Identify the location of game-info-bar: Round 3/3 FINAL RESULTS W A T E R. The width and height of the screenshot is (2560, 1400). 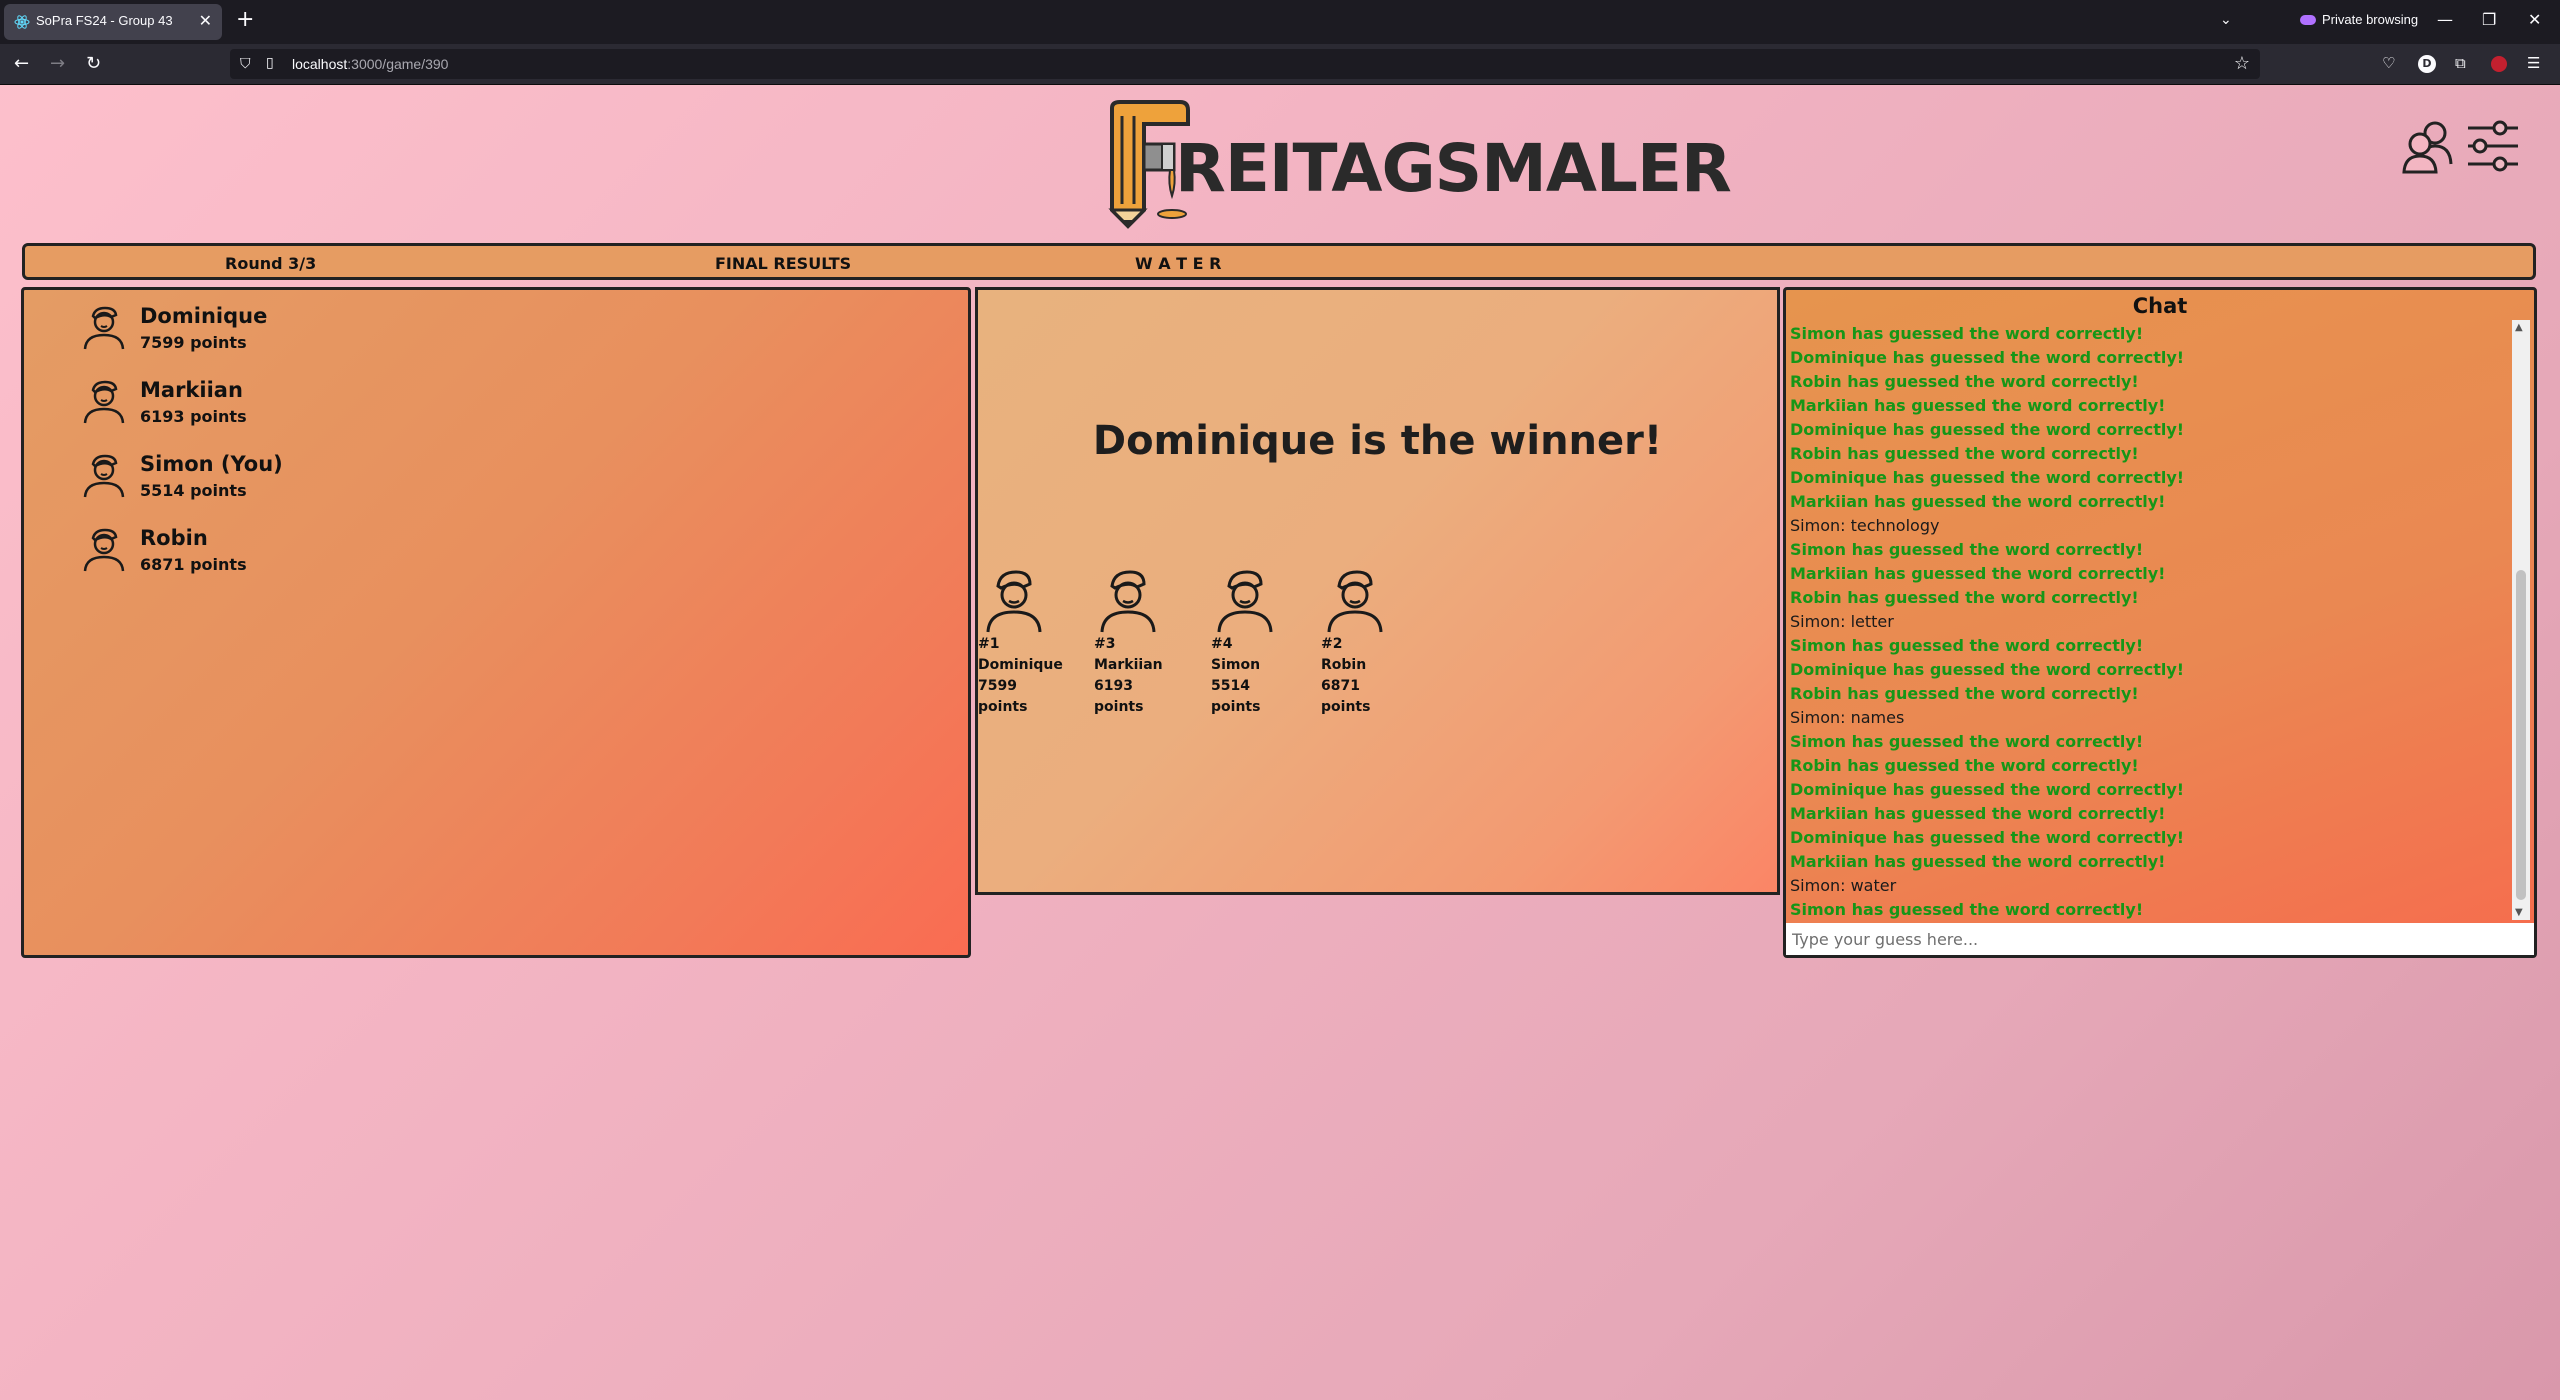
(1279, 261).